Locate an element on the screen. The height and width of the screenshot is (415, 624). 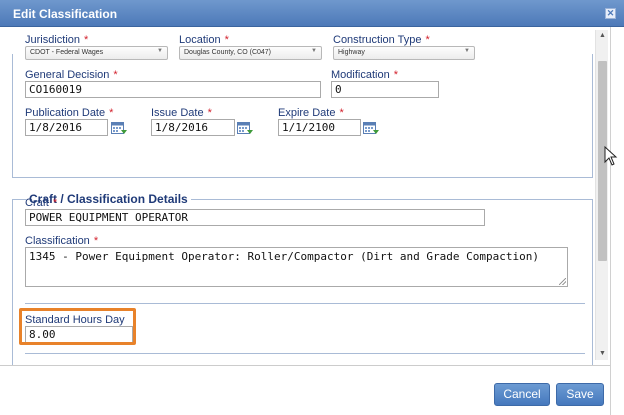
mouse-cursor-icon is located at coordinates (611, 156).